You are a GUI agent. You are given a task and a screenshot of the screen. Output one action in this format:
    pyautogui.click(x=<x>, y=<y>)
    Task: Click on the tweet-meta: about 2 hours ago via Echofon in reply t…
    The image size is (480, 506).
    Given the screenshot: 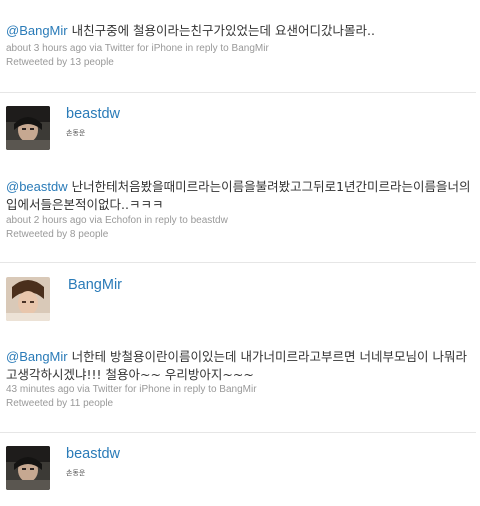 What is the action you would take?
    pyautogui.click(x=117, y=220)
    